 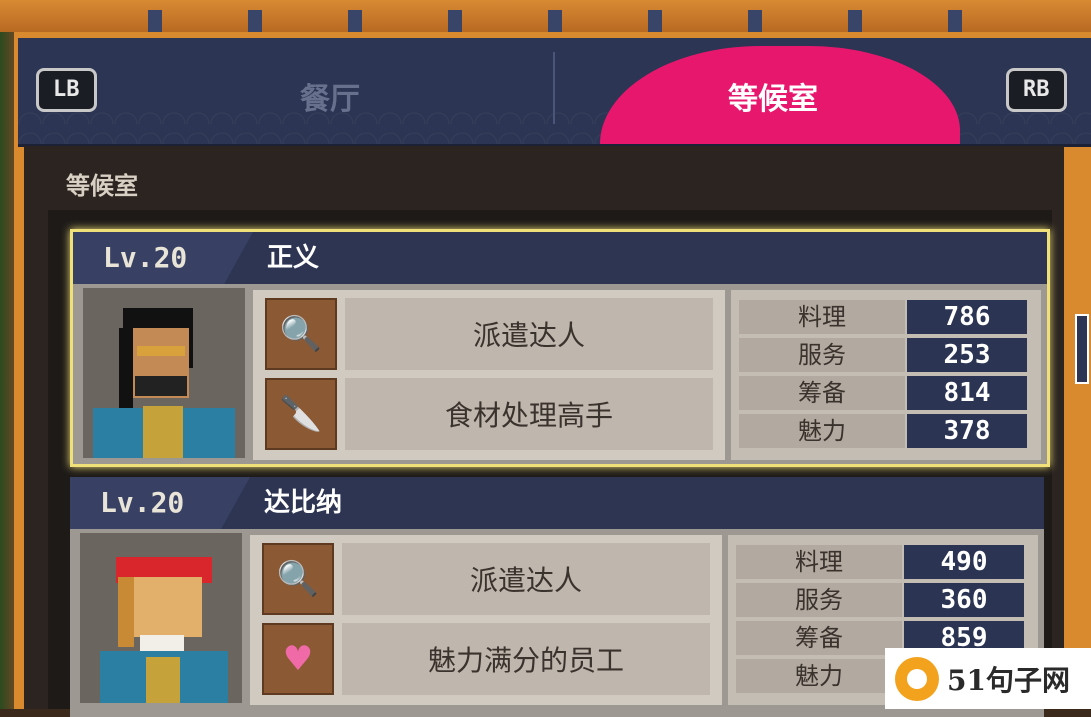 I want to click on watermark-text: 51句子网, so click(x=1008, y=680).